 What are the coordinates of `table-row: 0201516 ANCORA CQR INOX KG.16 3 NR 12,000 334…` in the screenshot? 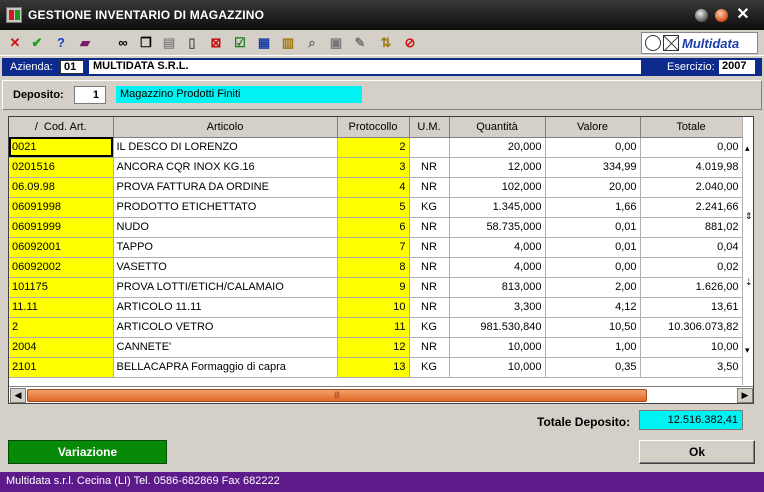 It's located at (376, 167).